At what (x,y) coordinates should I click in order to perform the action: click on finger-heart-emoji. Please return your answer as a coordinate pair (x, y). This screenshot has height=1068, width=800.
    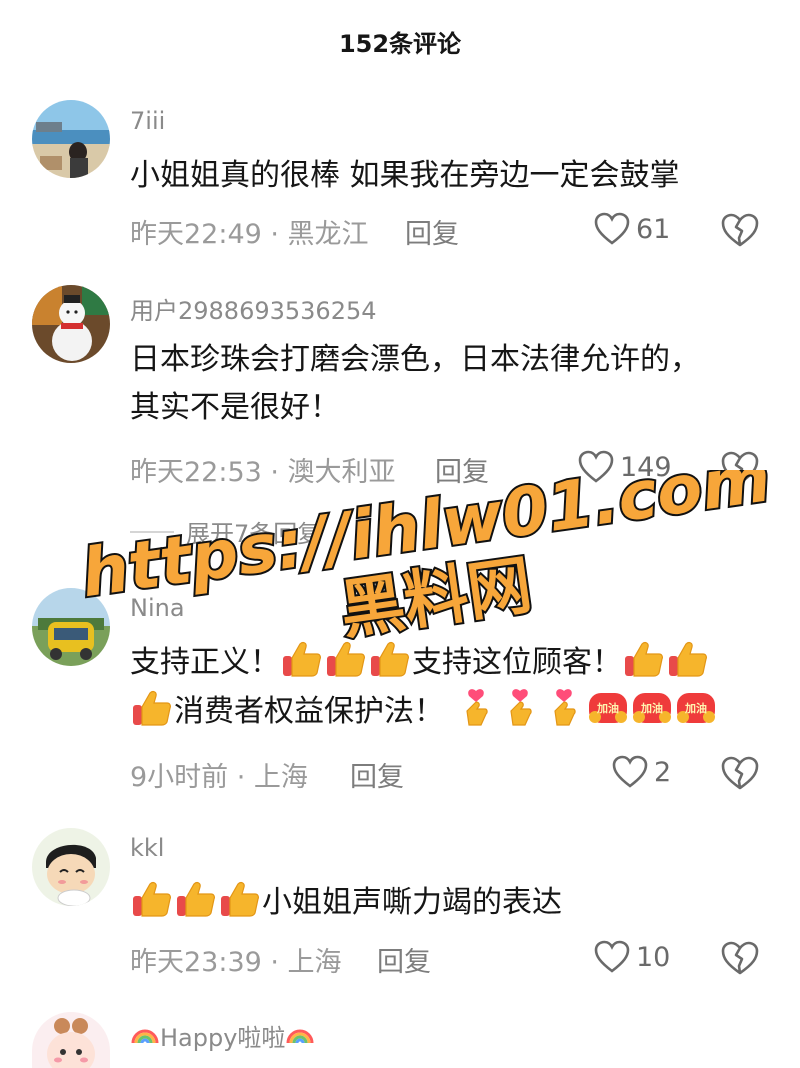
    Looking at the image, I should click on (520, 709).